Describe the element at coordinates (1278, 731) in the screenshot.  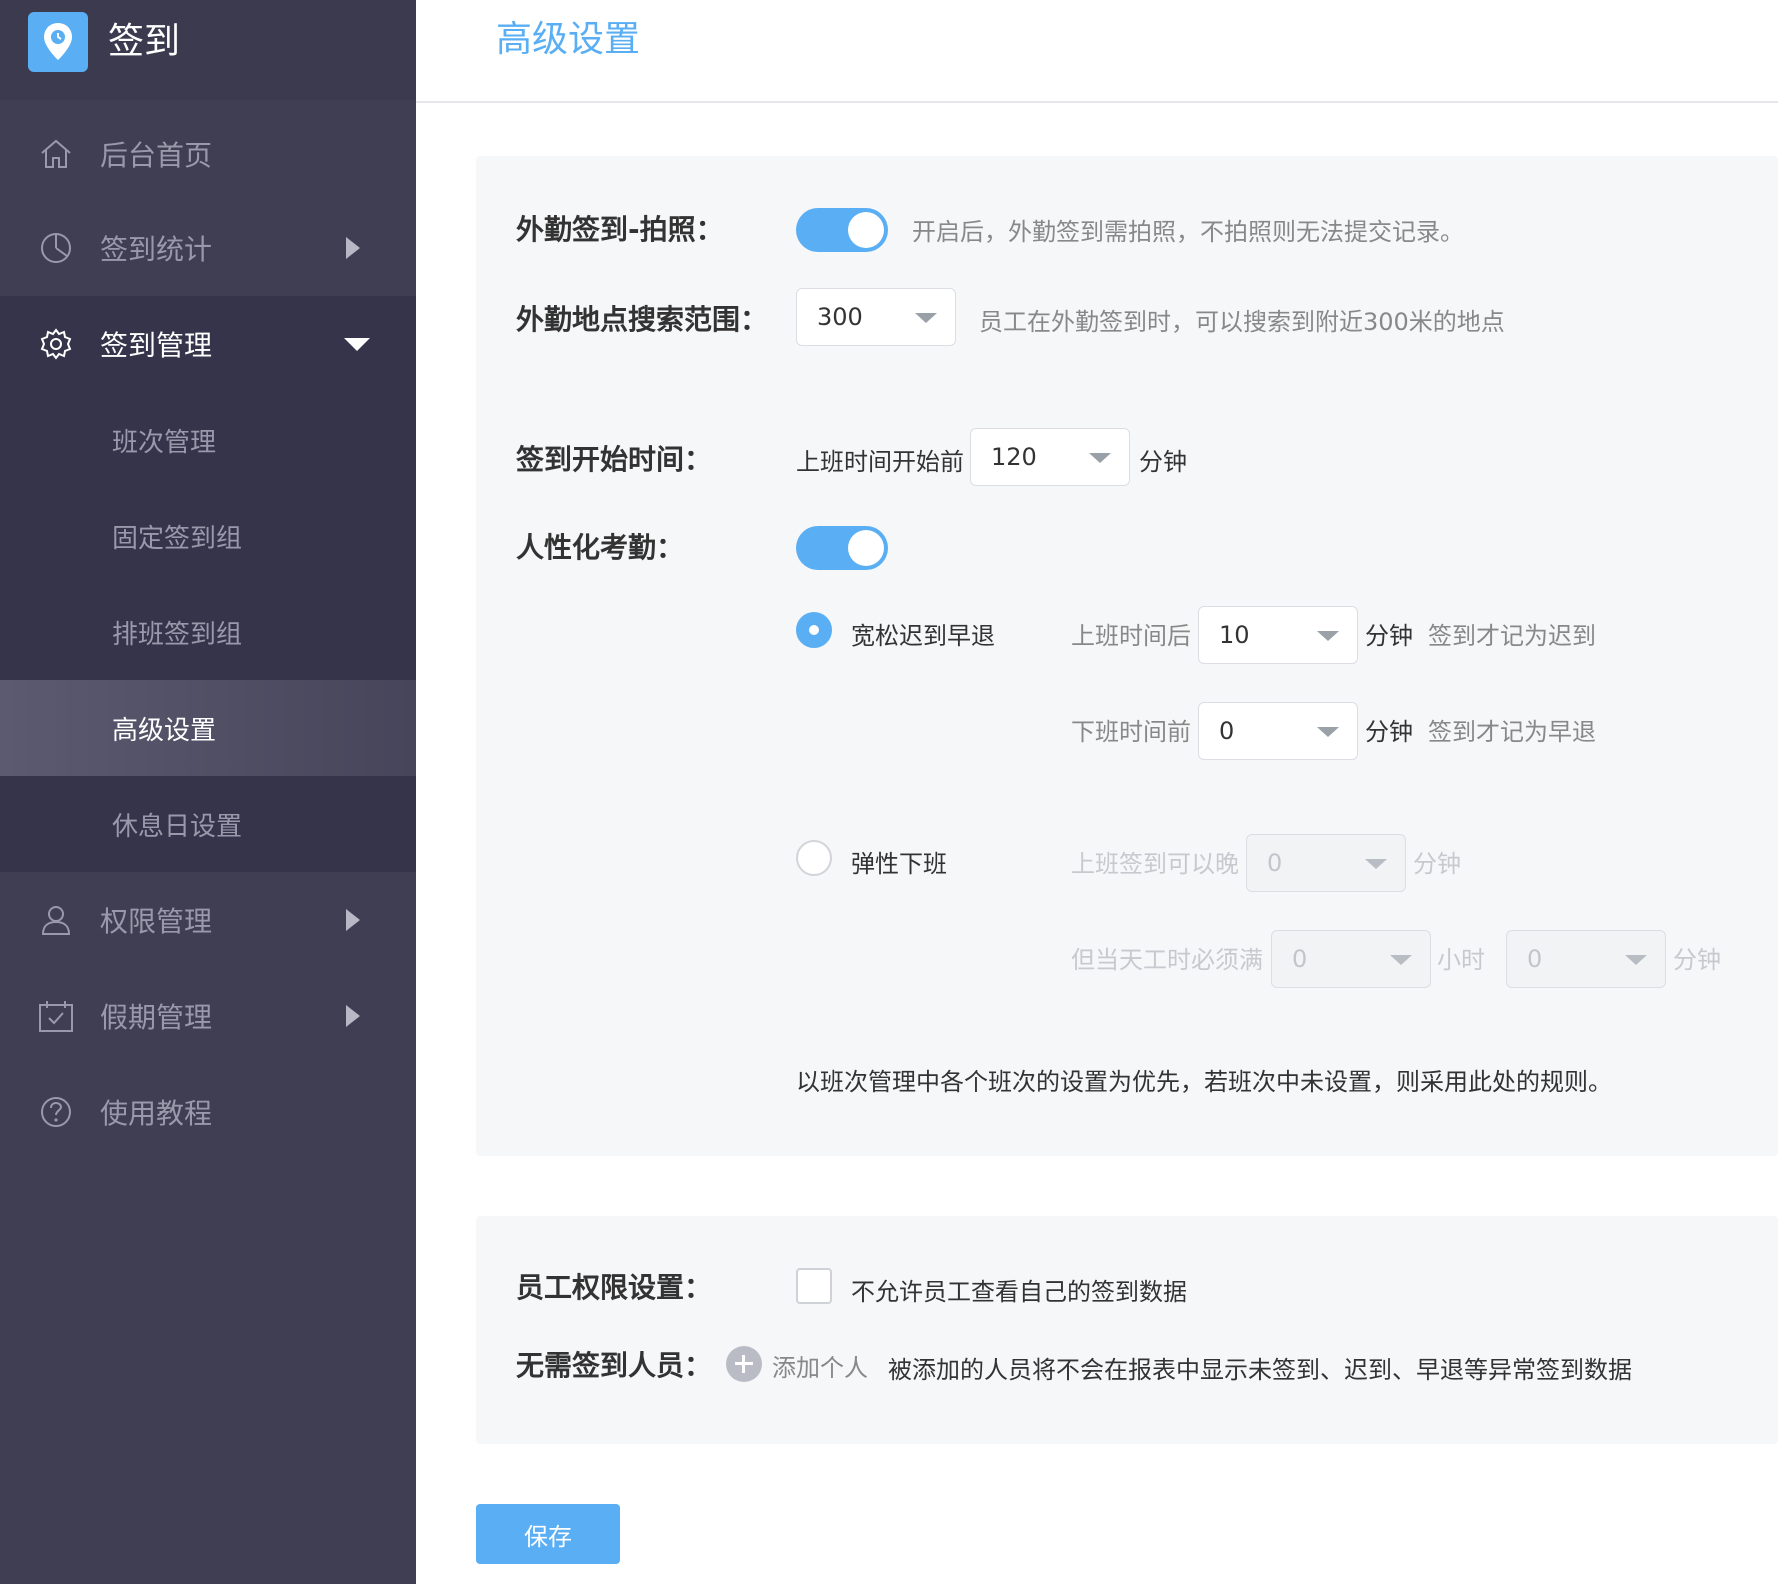
I see `early-minutes-select: 0` at that location.